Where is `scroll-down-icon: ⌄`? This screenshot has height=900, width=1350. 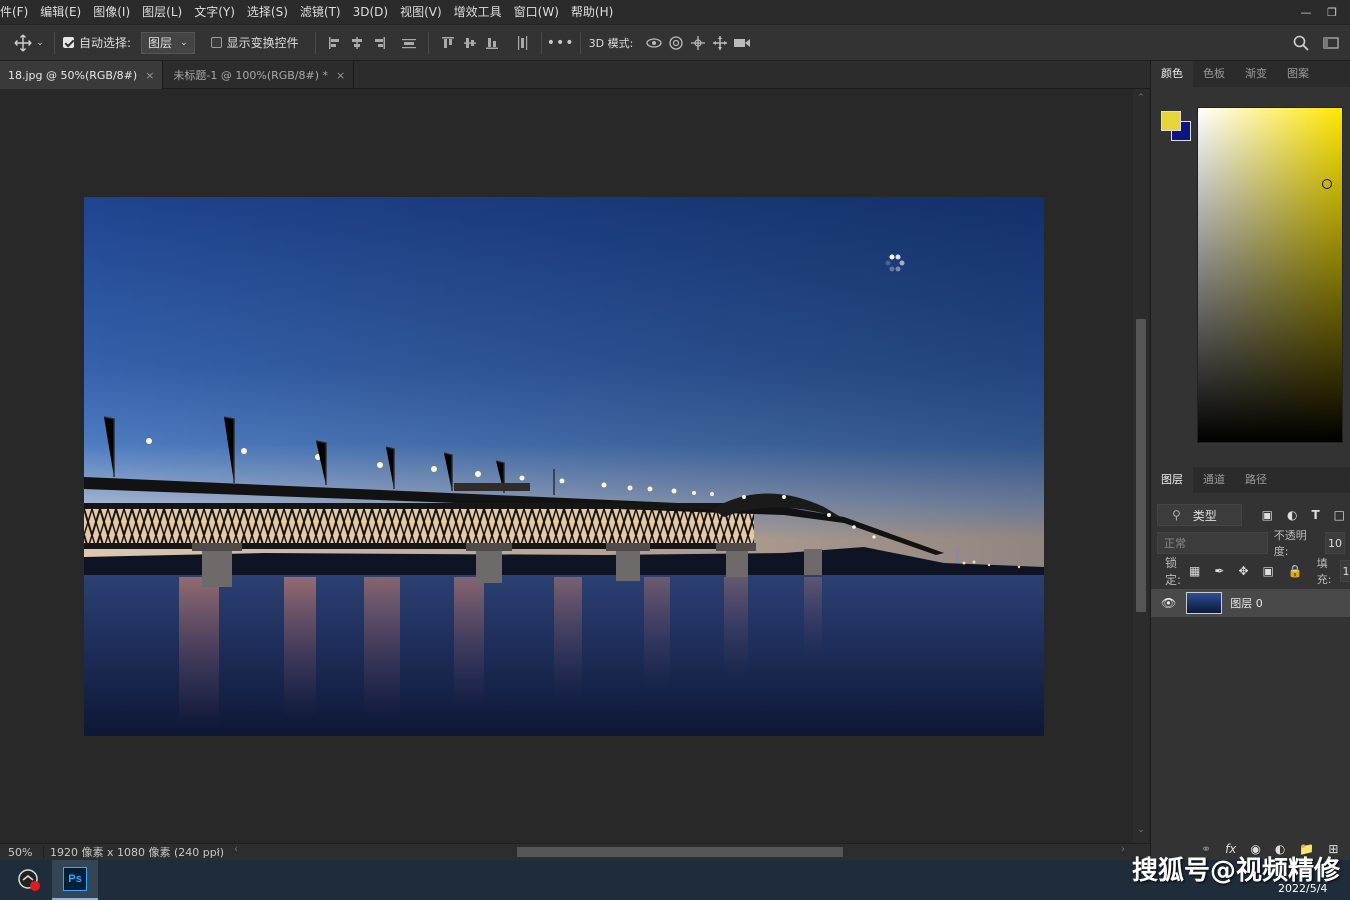
scroll-down-icon: ⌄ is located at coordinates (1141, 830).